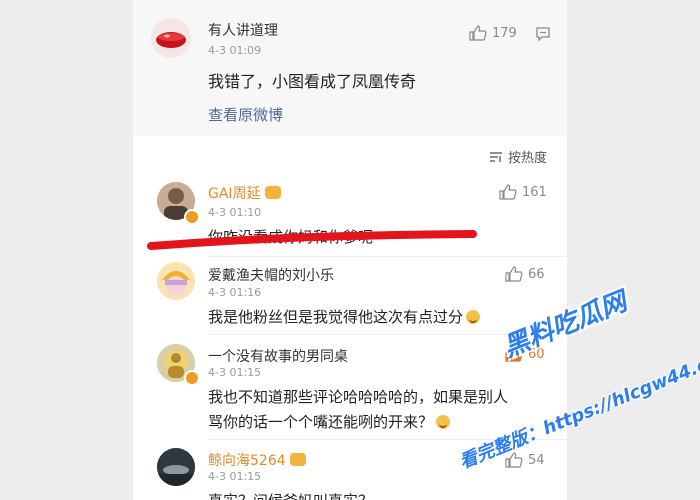  I want to click on sweat-smile-emoji-icon, so click(473, 317).